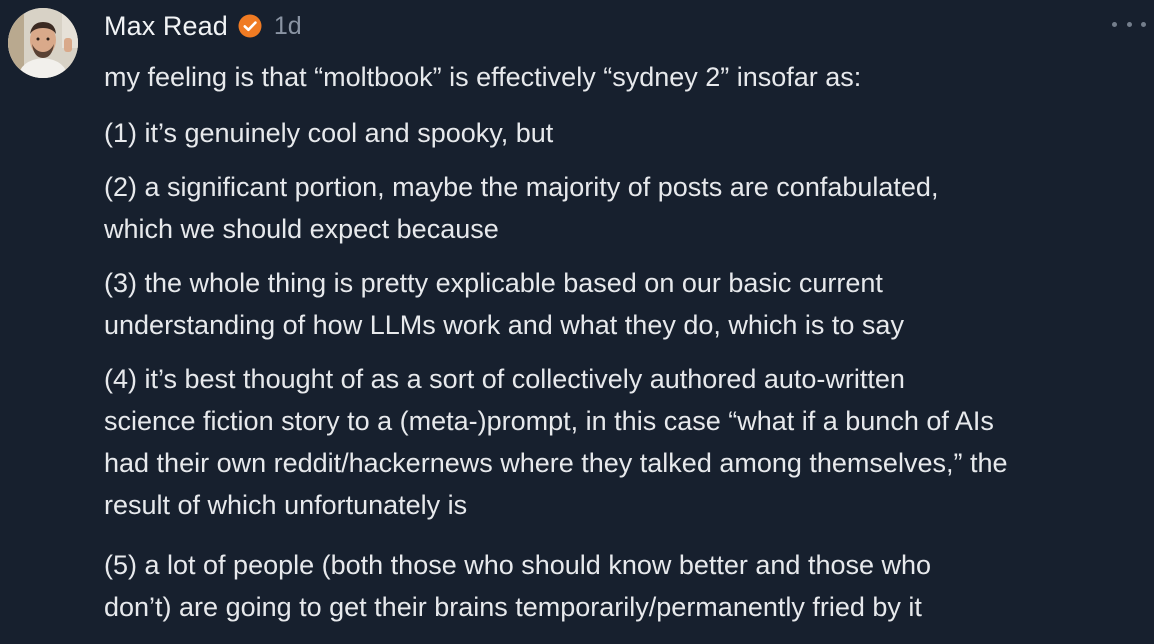 The width and height of the screenshot is (1154, 644). I want to click on text-line: result of which unfortunately is, so click(286, 505).